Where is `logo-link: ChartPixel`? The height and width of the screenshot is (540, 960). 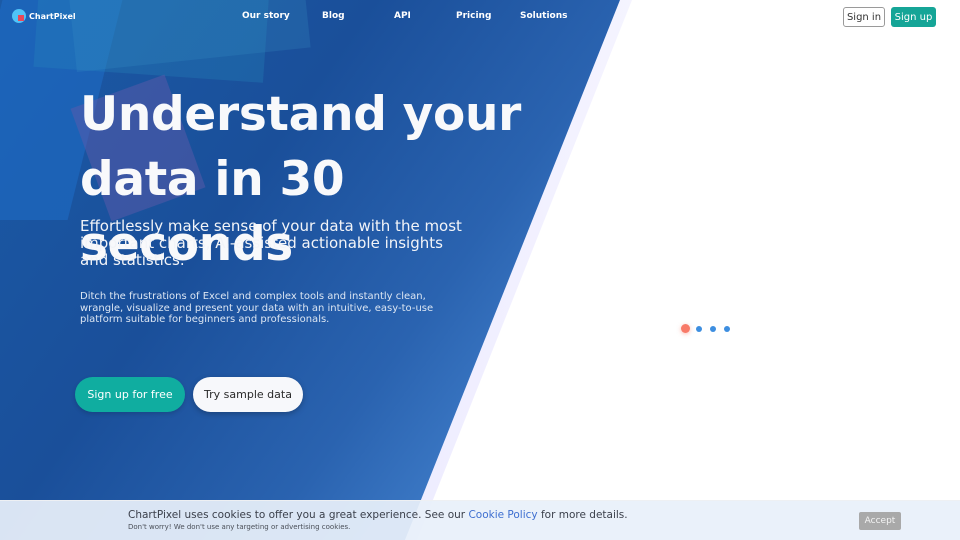 logo-link: ChartPixel is located at coordinates (44, 16).